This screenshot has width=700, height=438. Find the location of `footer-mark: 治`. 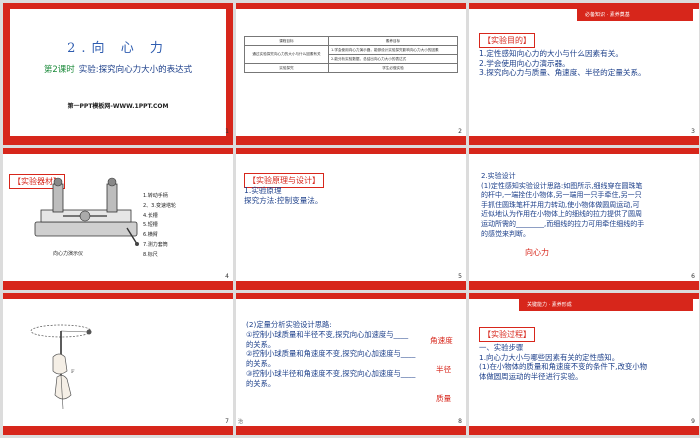

footer-mark: 治 is located at coordinates (241, 422).